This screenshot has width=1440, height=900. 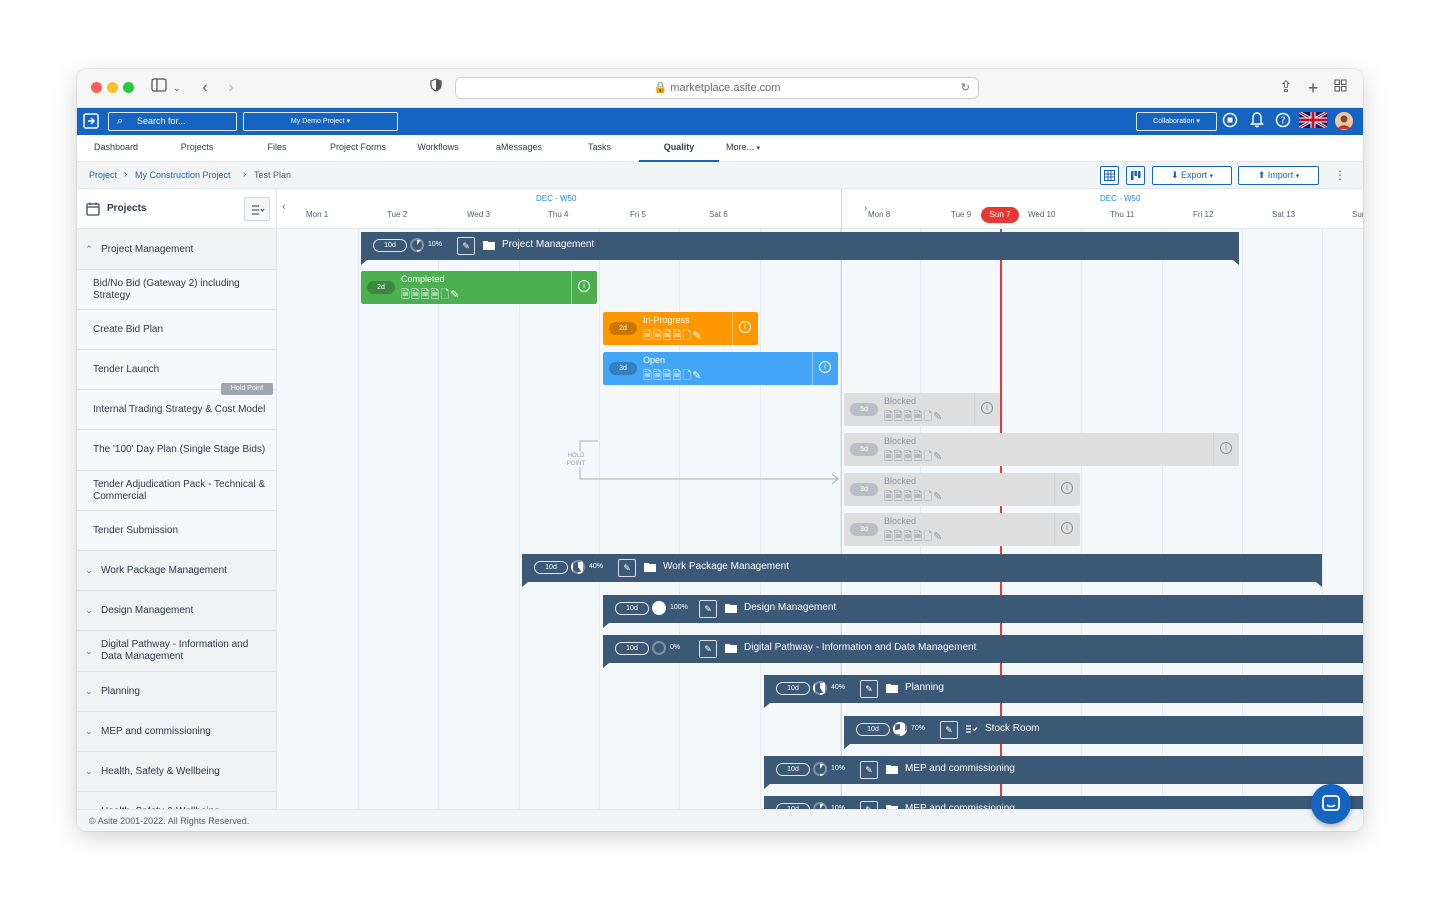 I want to click on tree-group-row: ⌄ MEP and commissioning, so click(x=176, y=732).